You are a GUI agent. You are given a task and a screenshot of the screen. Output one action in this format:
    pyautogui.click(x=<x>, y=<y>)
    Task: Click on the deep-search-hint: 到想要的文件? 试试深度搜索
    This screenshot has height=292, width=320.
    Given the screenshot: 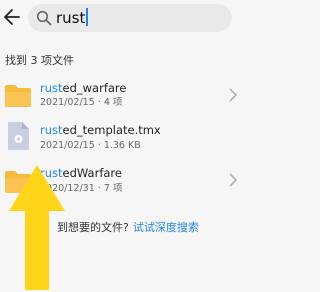 What is the action you would take?
    pyautogui.click(x=128, y=227)
    